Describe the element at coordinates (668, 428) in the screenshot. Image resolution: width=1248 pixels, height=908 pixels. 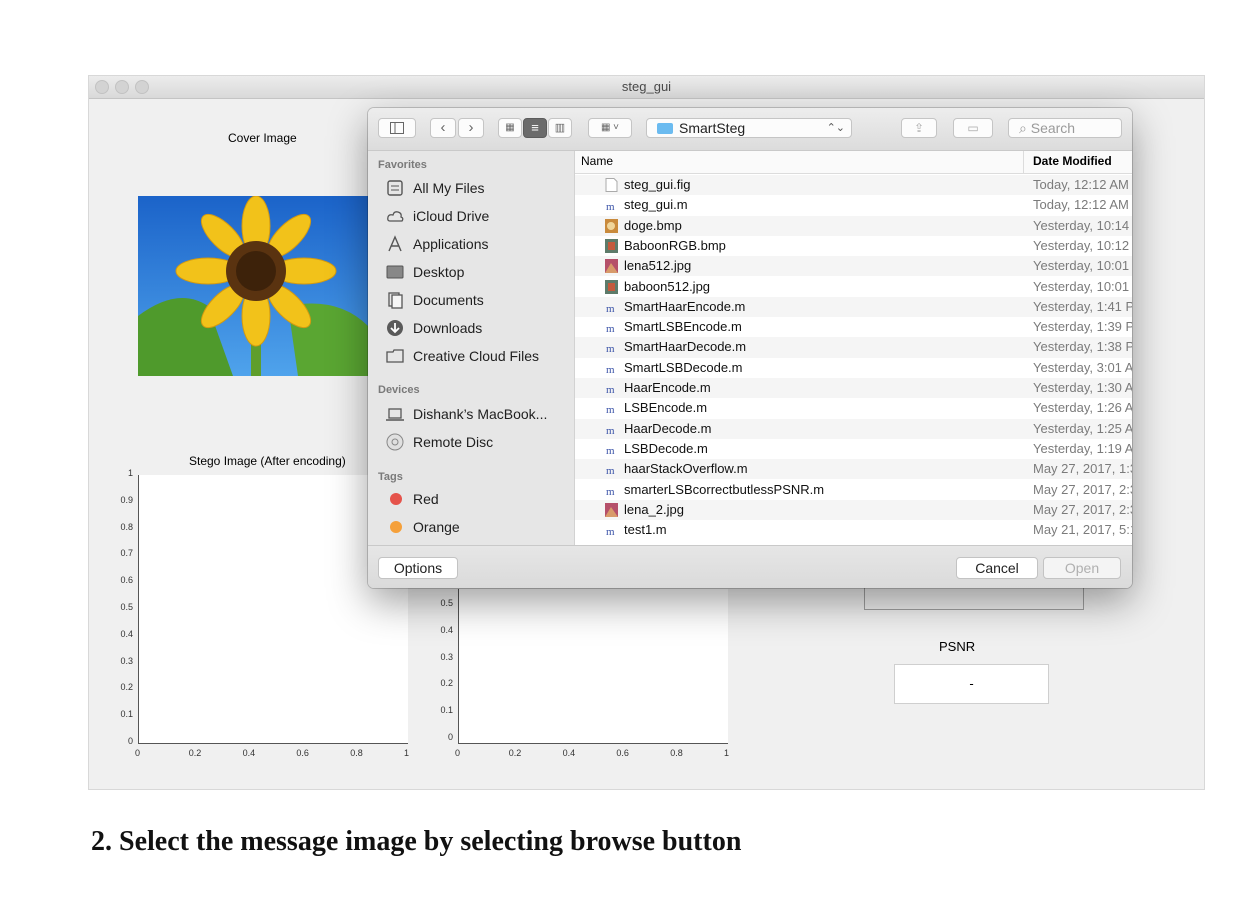
I see `file-name: HaarDecode.m` at that location.